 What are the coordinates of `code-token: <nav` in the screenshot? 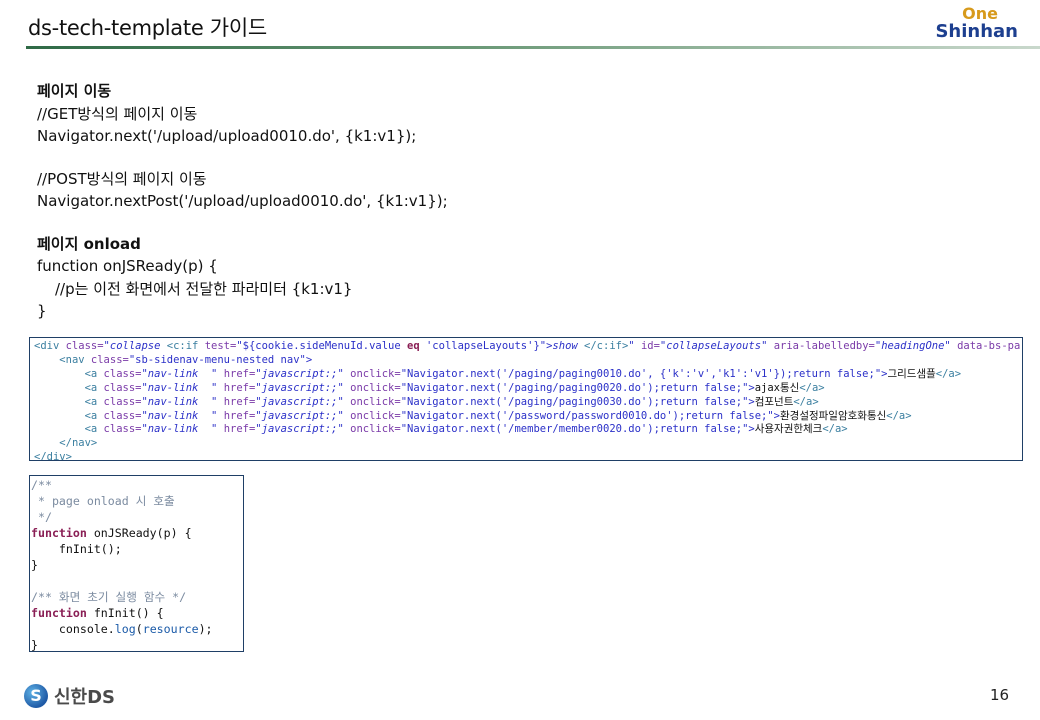 It's located at (75, 359).